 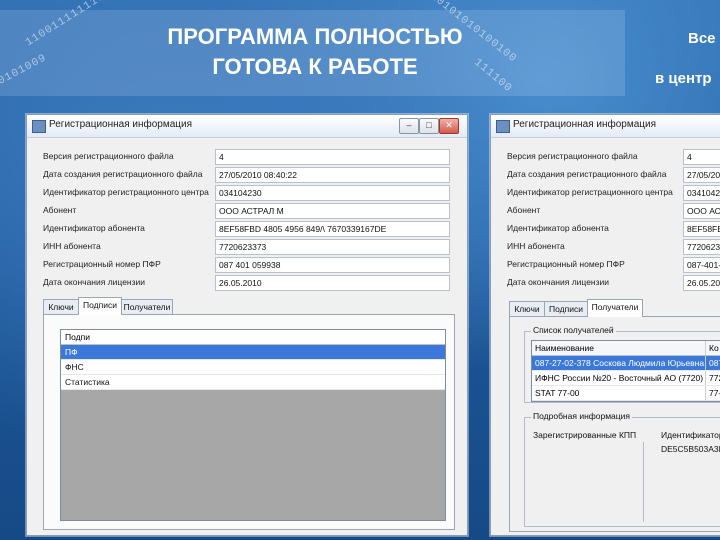 What do you see at coordinates (613, 211) in the screenshot?
I see `field-row: Абонент ООО АСТ` at bounding box center [613, 211].